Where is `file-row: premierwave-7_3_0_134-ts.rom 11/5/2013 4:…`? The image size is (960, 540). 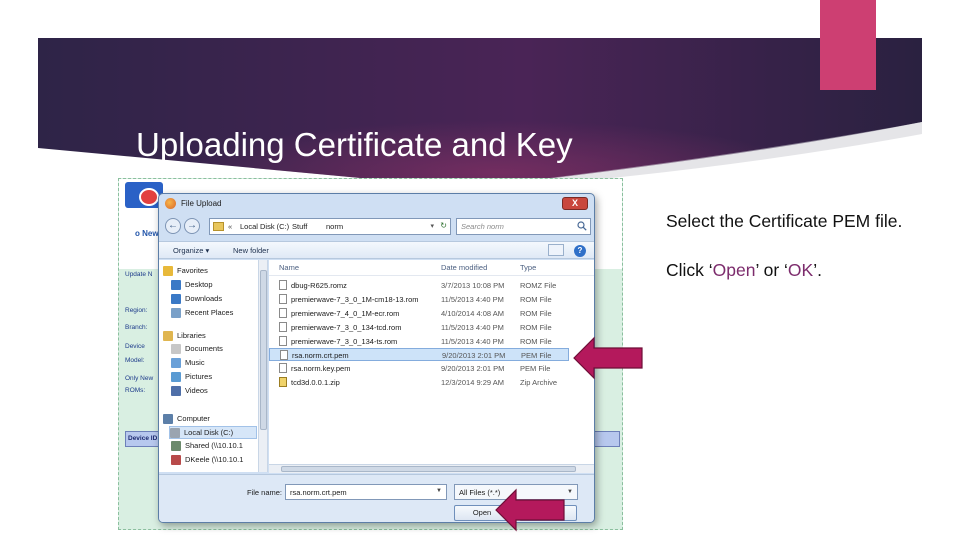
file-row: premierwave-7_3_0_134-ts.rom 11/5/2013 4:… is located at coordinates (419, 341).